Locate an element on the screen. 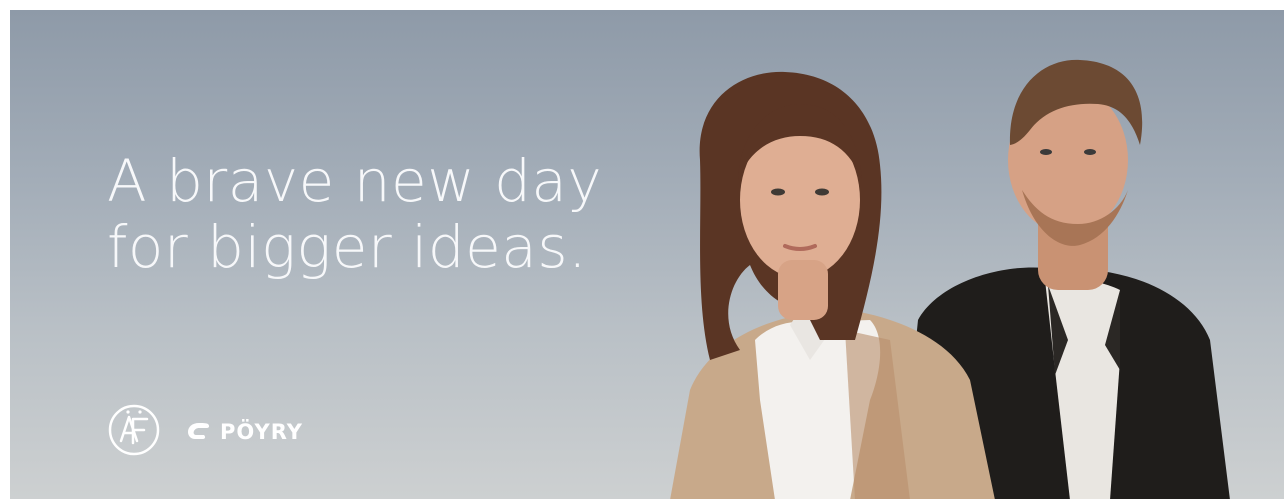  poyry-wordmark: PÖYRY is located at coordinates (261, 432).